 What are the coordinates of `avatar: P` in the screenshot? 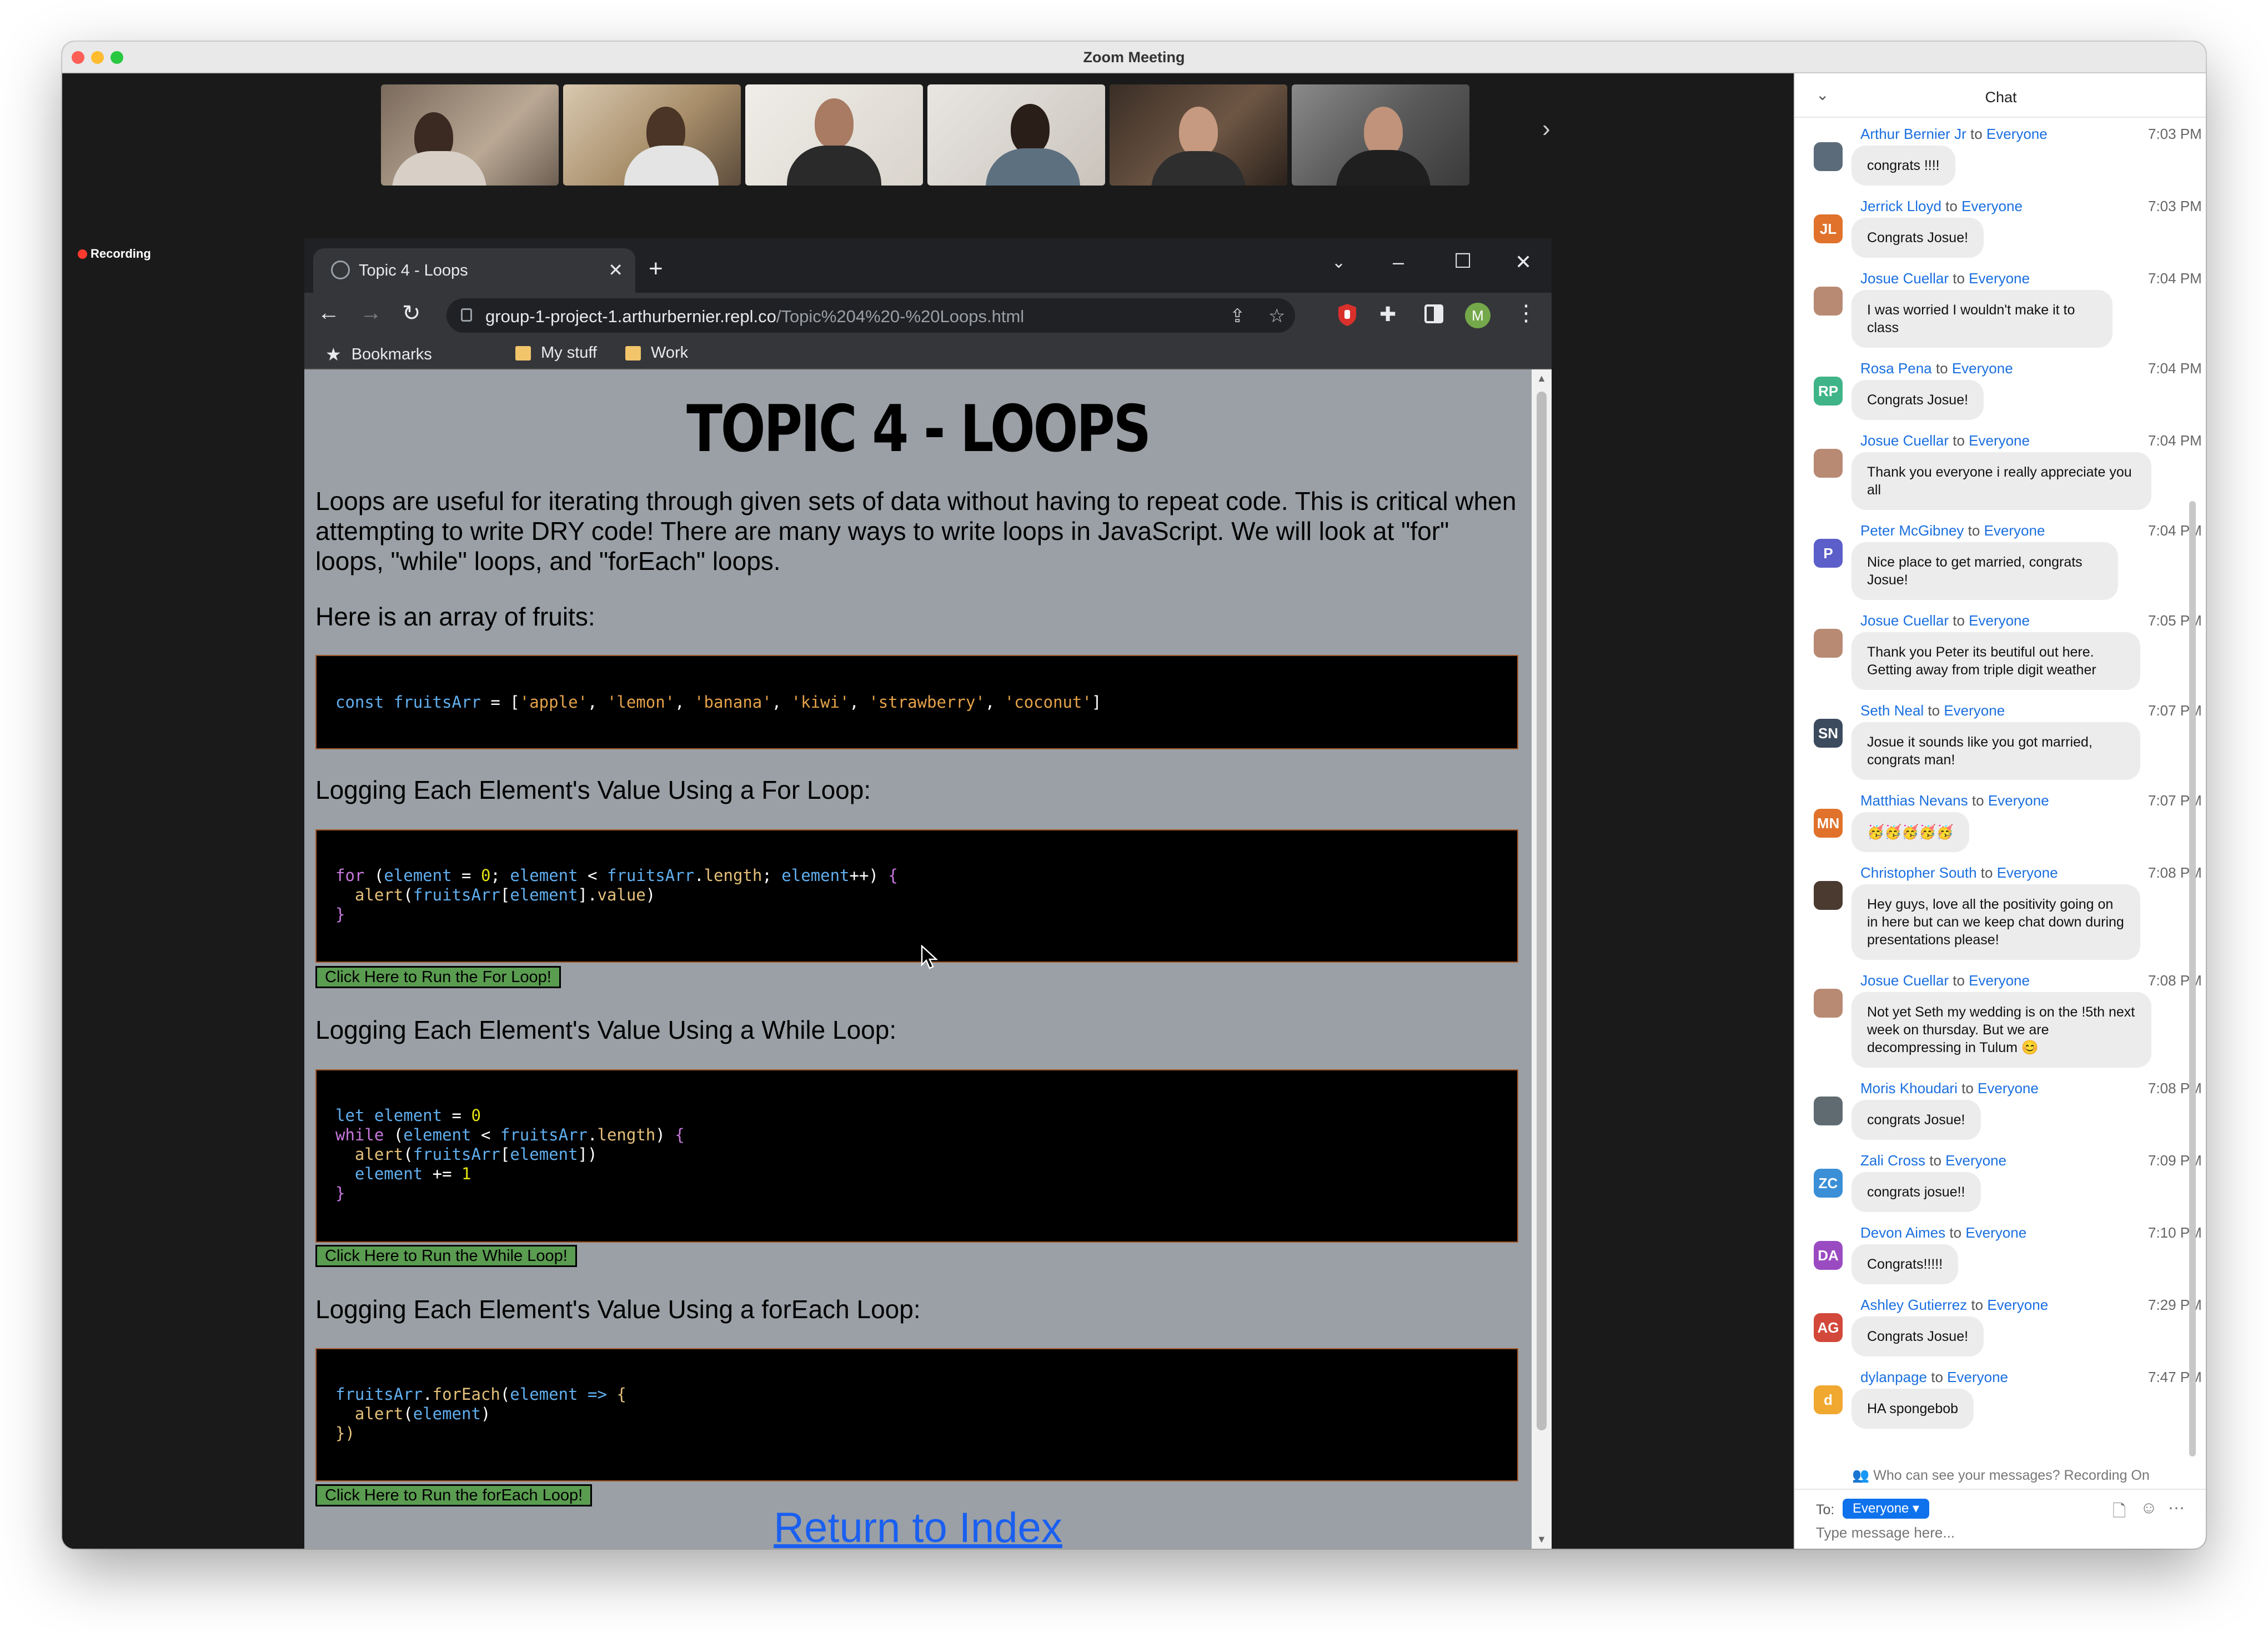 It's located at (1829, 553).